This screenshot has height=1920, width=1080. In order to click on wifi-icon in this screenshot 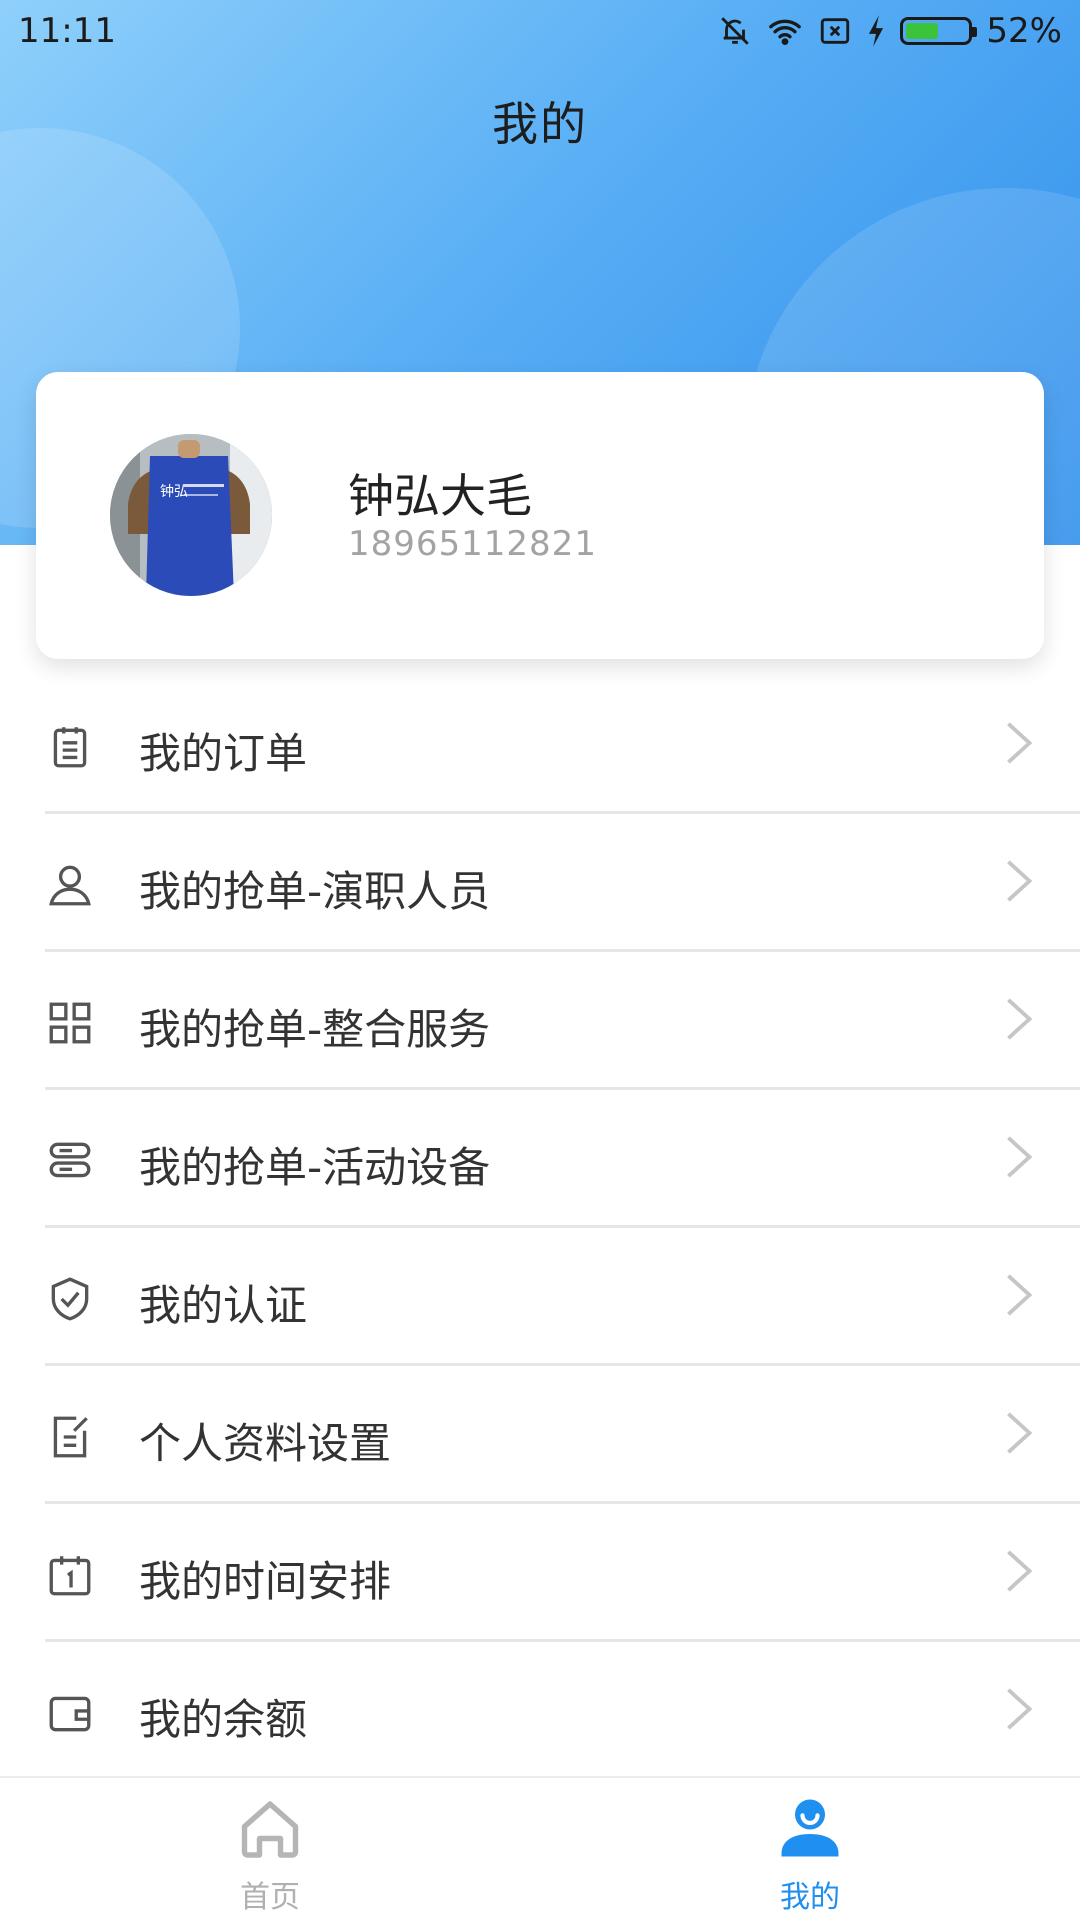, I will do `click(785, 32)`.